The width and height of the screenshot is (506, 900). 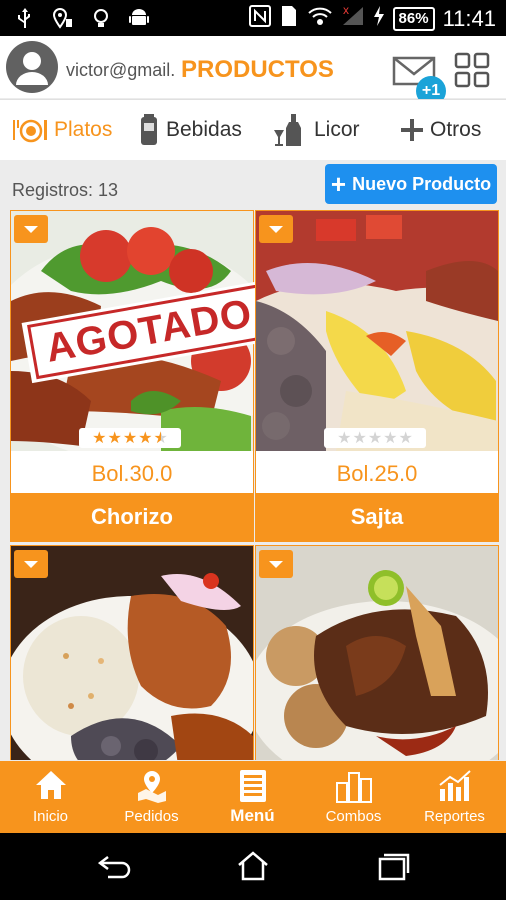 I want to click on bulb-icon, so click(x=101, y=18).